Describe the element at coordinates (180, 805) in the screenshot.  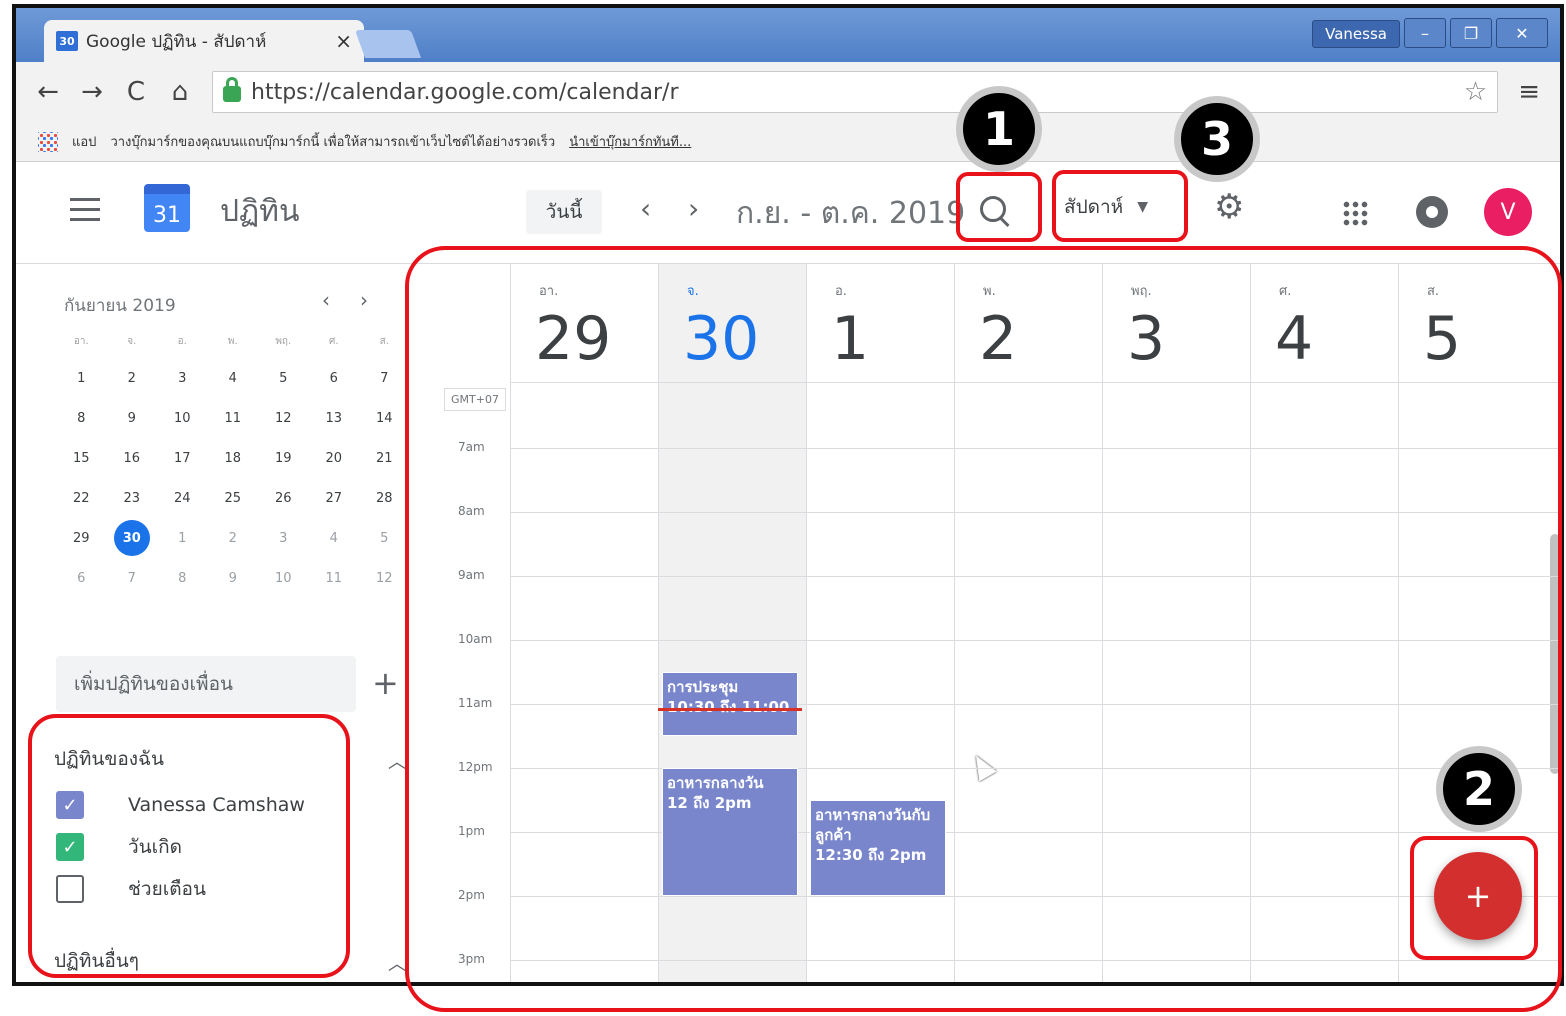
I see `calendar-list-item: ✓ Vanessa Camshaw` at that location.